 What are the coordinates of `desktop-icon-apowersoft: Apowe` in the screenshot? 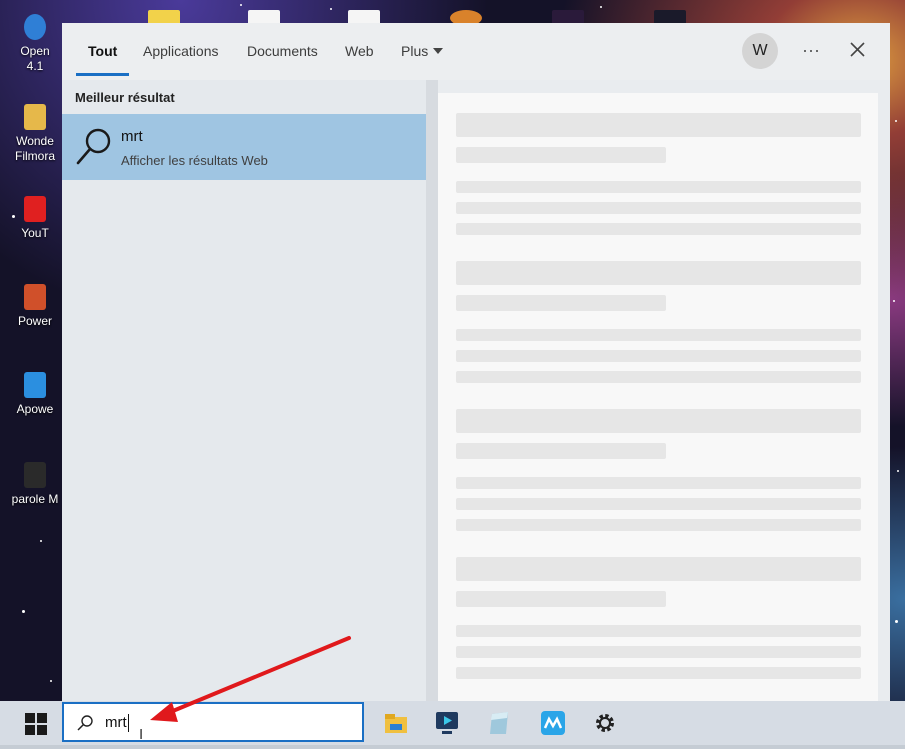 It's located at (35, 394).